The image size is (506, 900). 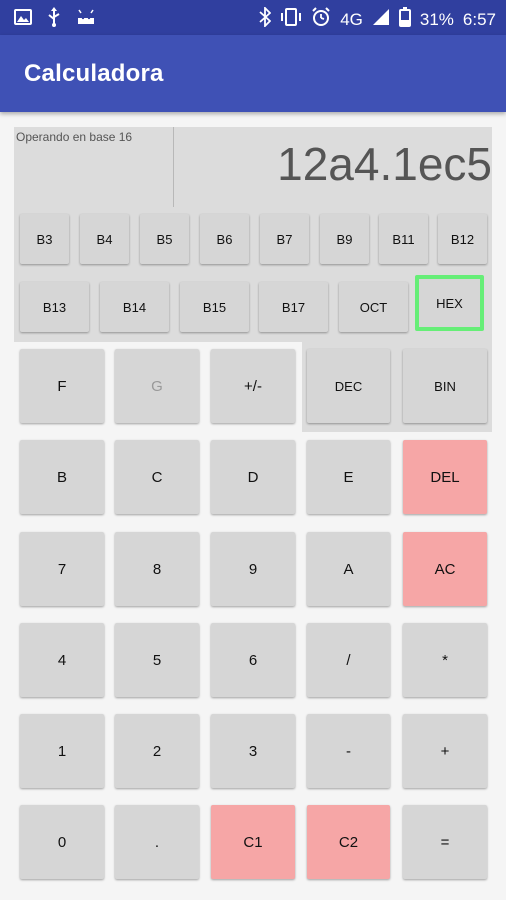 I want to click on vibrate-icon, so click(x=291, y=19).